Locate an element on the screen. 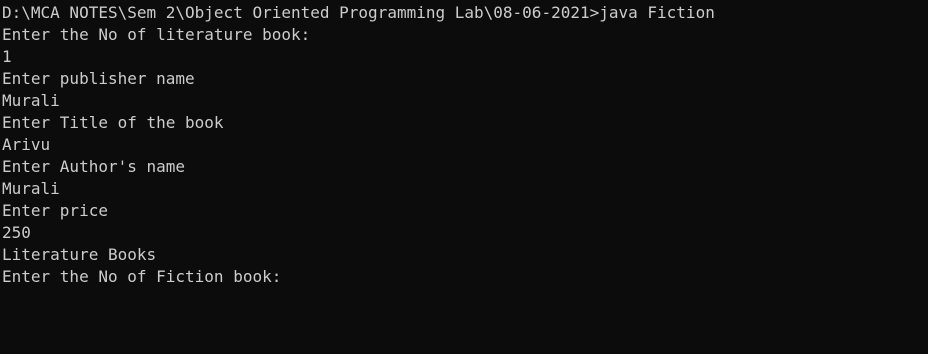  literature-count-prompt: Enter the No of literature book: is located at coordinates (156, 34).